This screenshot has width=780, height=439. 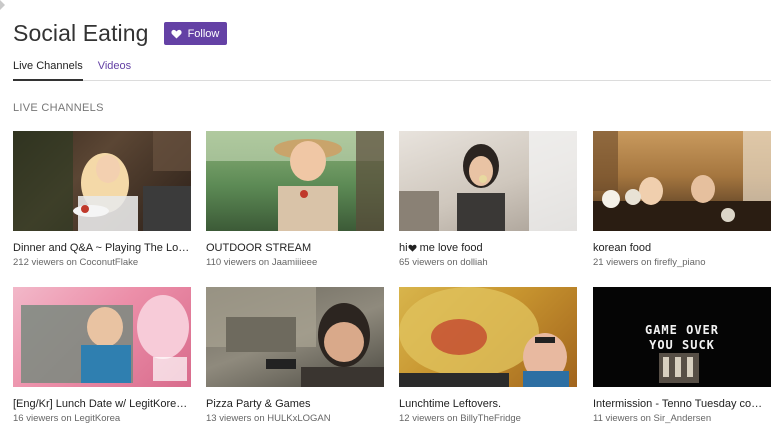 What do you see at coordinates (682, 248) in the screenshot?
I see `channel-title: korean food` at bounding box center [682, 248].